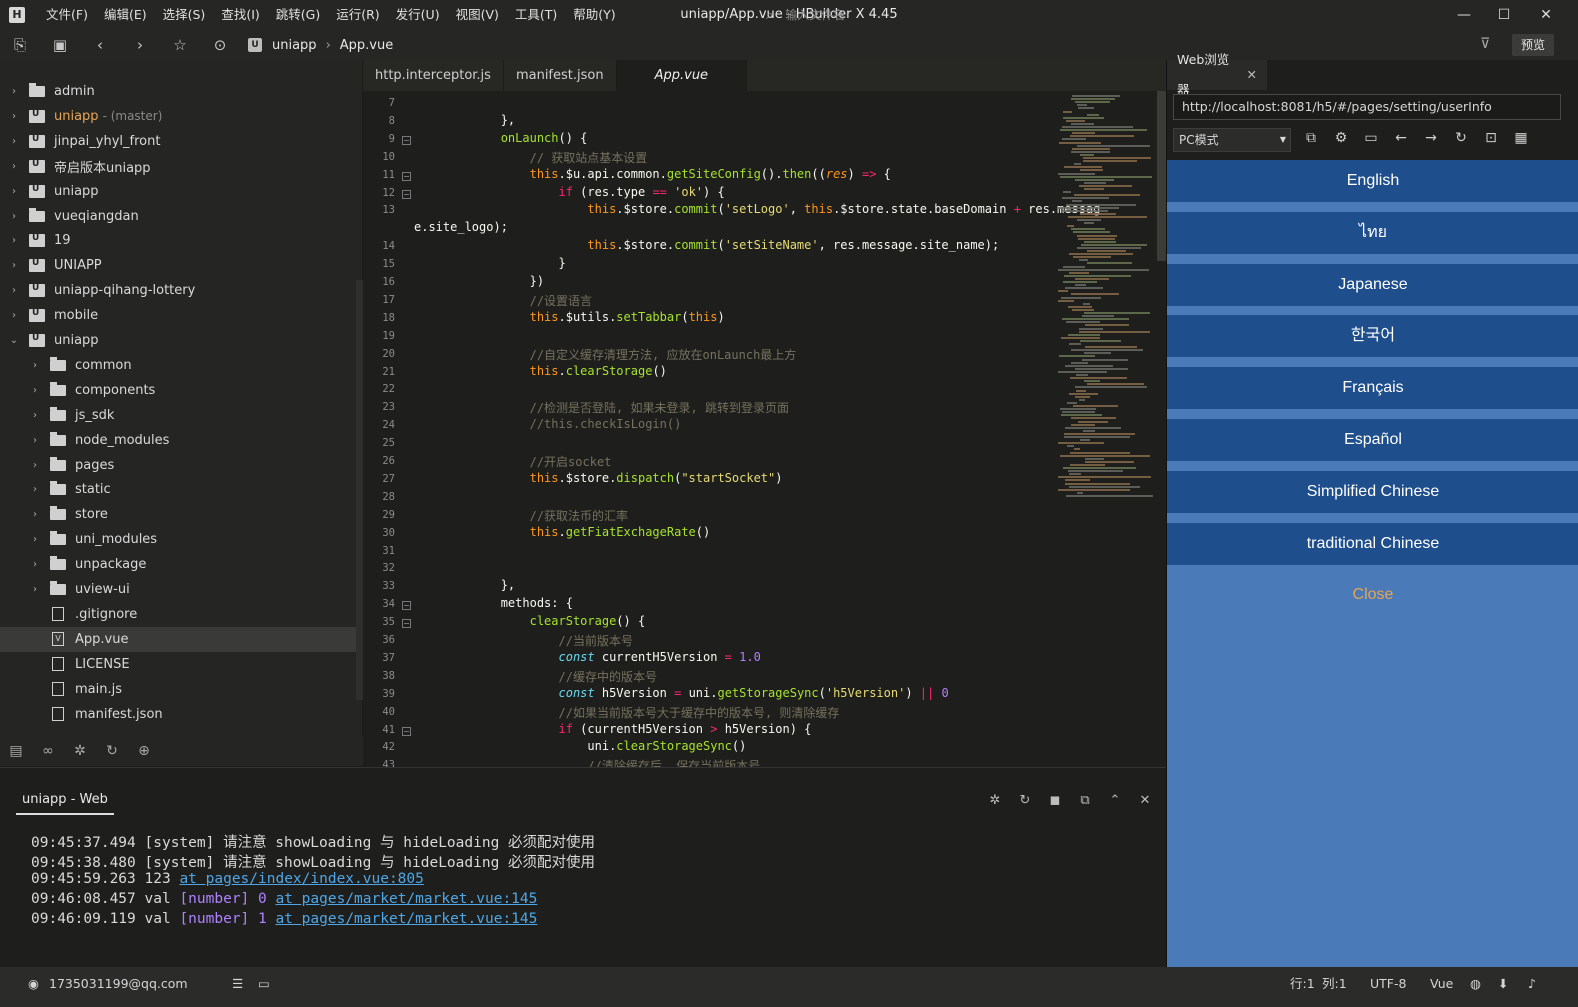 The image size is (1578, 1007). I want to click on tab-web-browser: Web浏览器 ✕, so click(1217, 74).